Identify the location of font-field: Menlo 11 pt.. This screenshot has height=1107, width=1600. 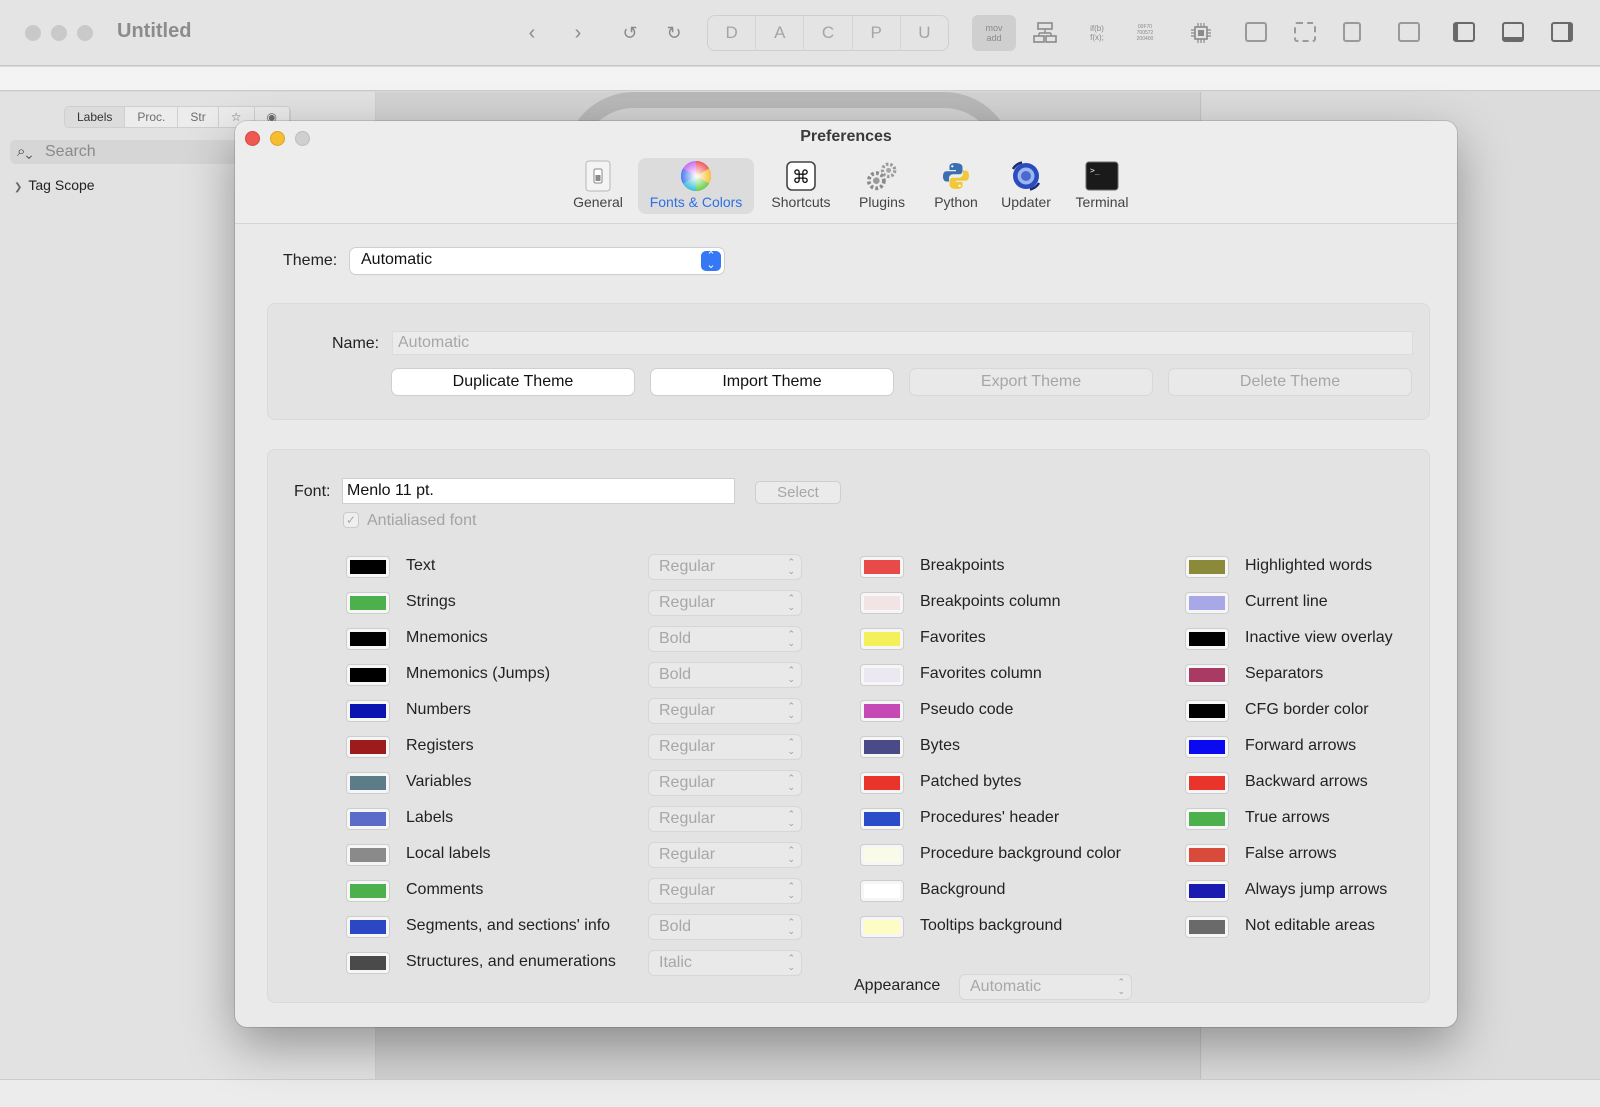
(538, 491).